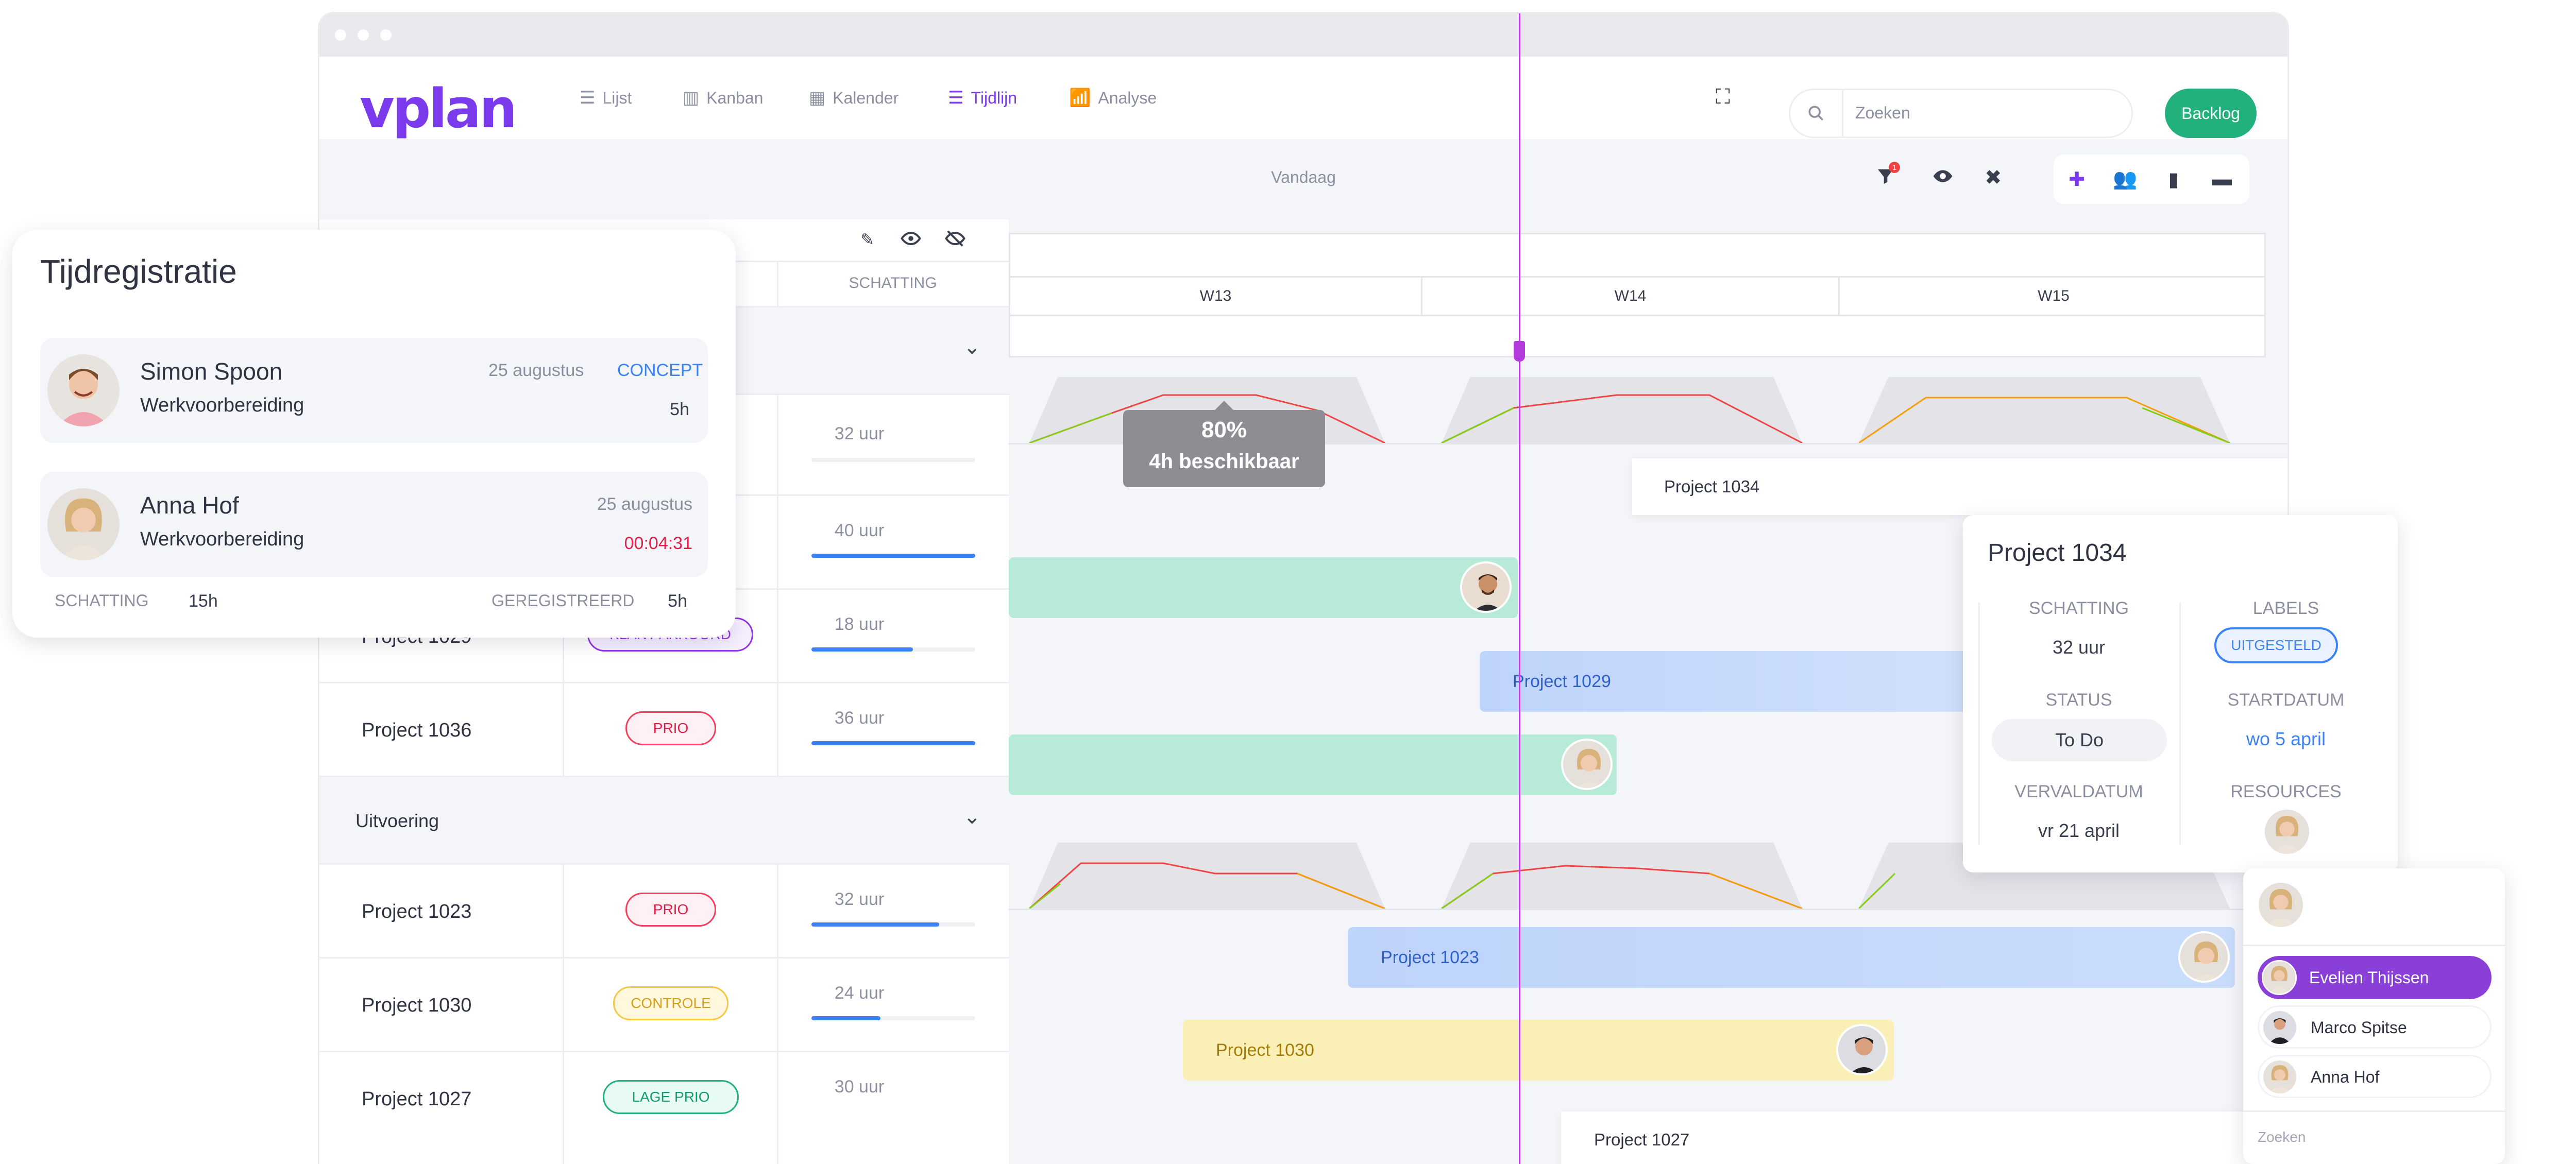 Image resolution: width=2576 pixels, height=1164 pixels. What do you see at coordinates (1723, 97) in the screenshot?
I see `fullscreen-icon: ⛶` at bounding box center [1723, 97].